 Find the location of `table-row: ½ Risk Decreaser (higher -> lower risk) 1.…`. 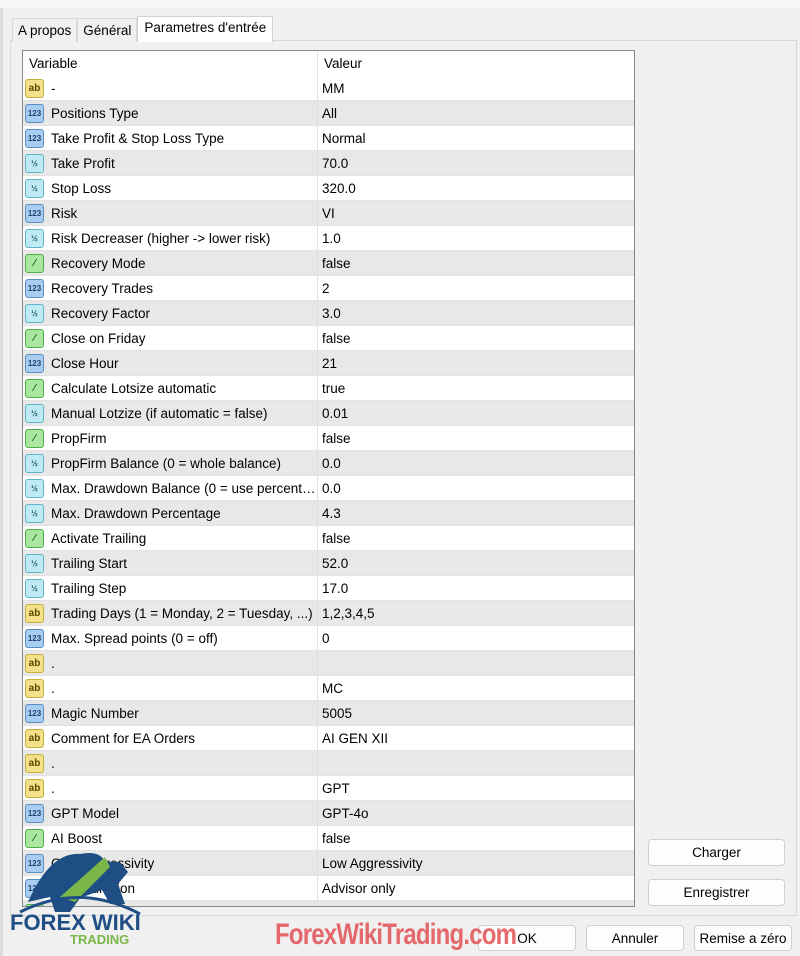

table-row: ½ Risk Decreaser (higher -> lower risk) 1.… is located at coordinates (328, 238).